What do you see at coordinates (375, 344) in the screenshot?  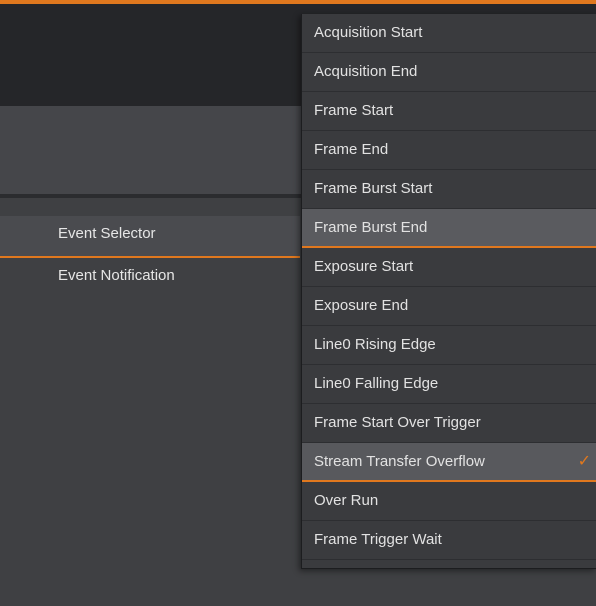 I see `dropdown-item-label: Line0 Rising Edge` at bounding box center [375, 344].